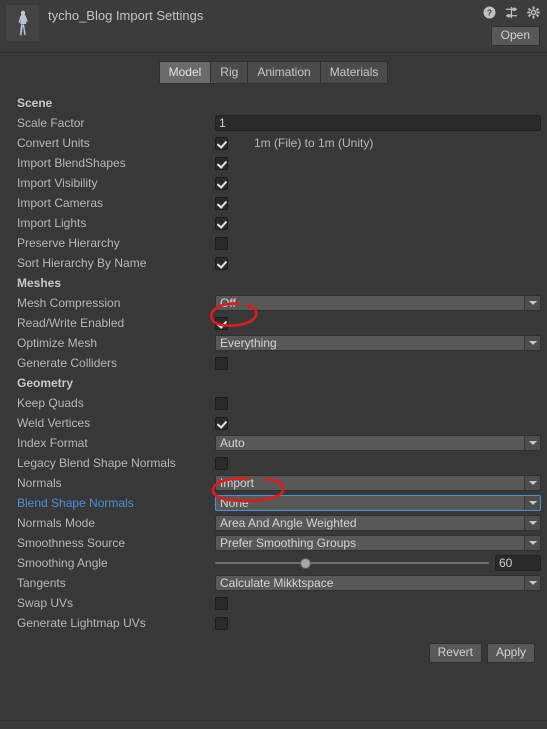 This screenshot has width=547, height=729. Describe the element at coordinates (52, 443) in the screenshot. I see `label-index-format: Index Format` at that location.